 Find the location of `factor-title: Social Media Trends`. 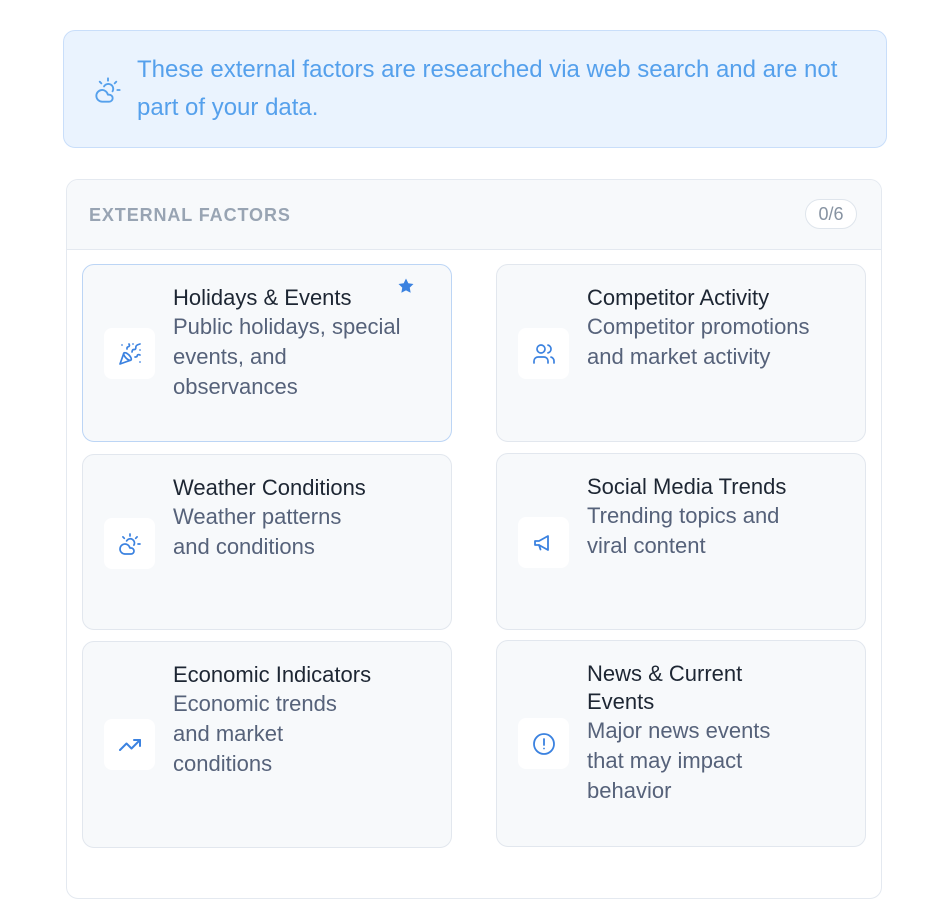

factor-title: Social Media Trends is located at coordinates (687, 486).